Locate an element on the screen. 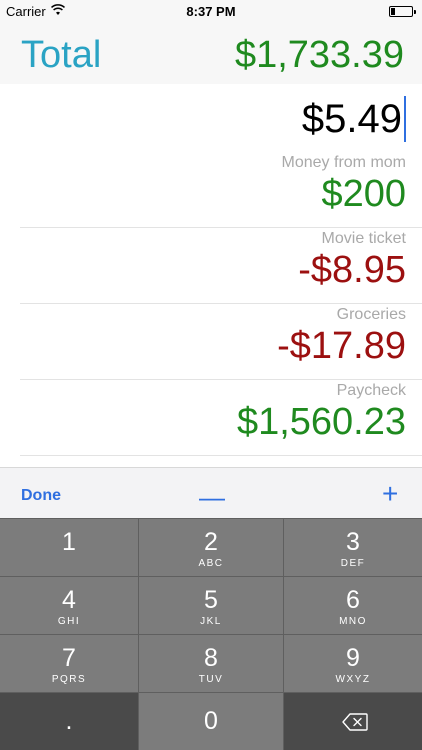 The height and width of the screenshot is (750, 422). transaction-description: Money from mom is located at coordinates (343, 162).